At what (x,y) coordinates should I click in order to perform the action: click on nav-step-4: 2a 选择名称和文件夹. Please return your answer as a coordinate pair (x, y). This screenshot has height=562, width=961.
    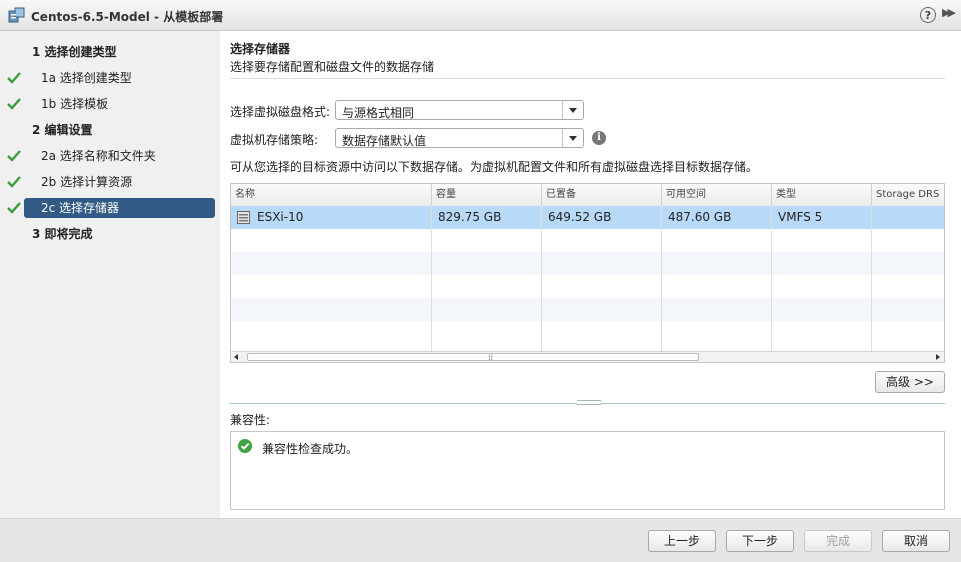
    Looking at the image, I should click on (110, 156).